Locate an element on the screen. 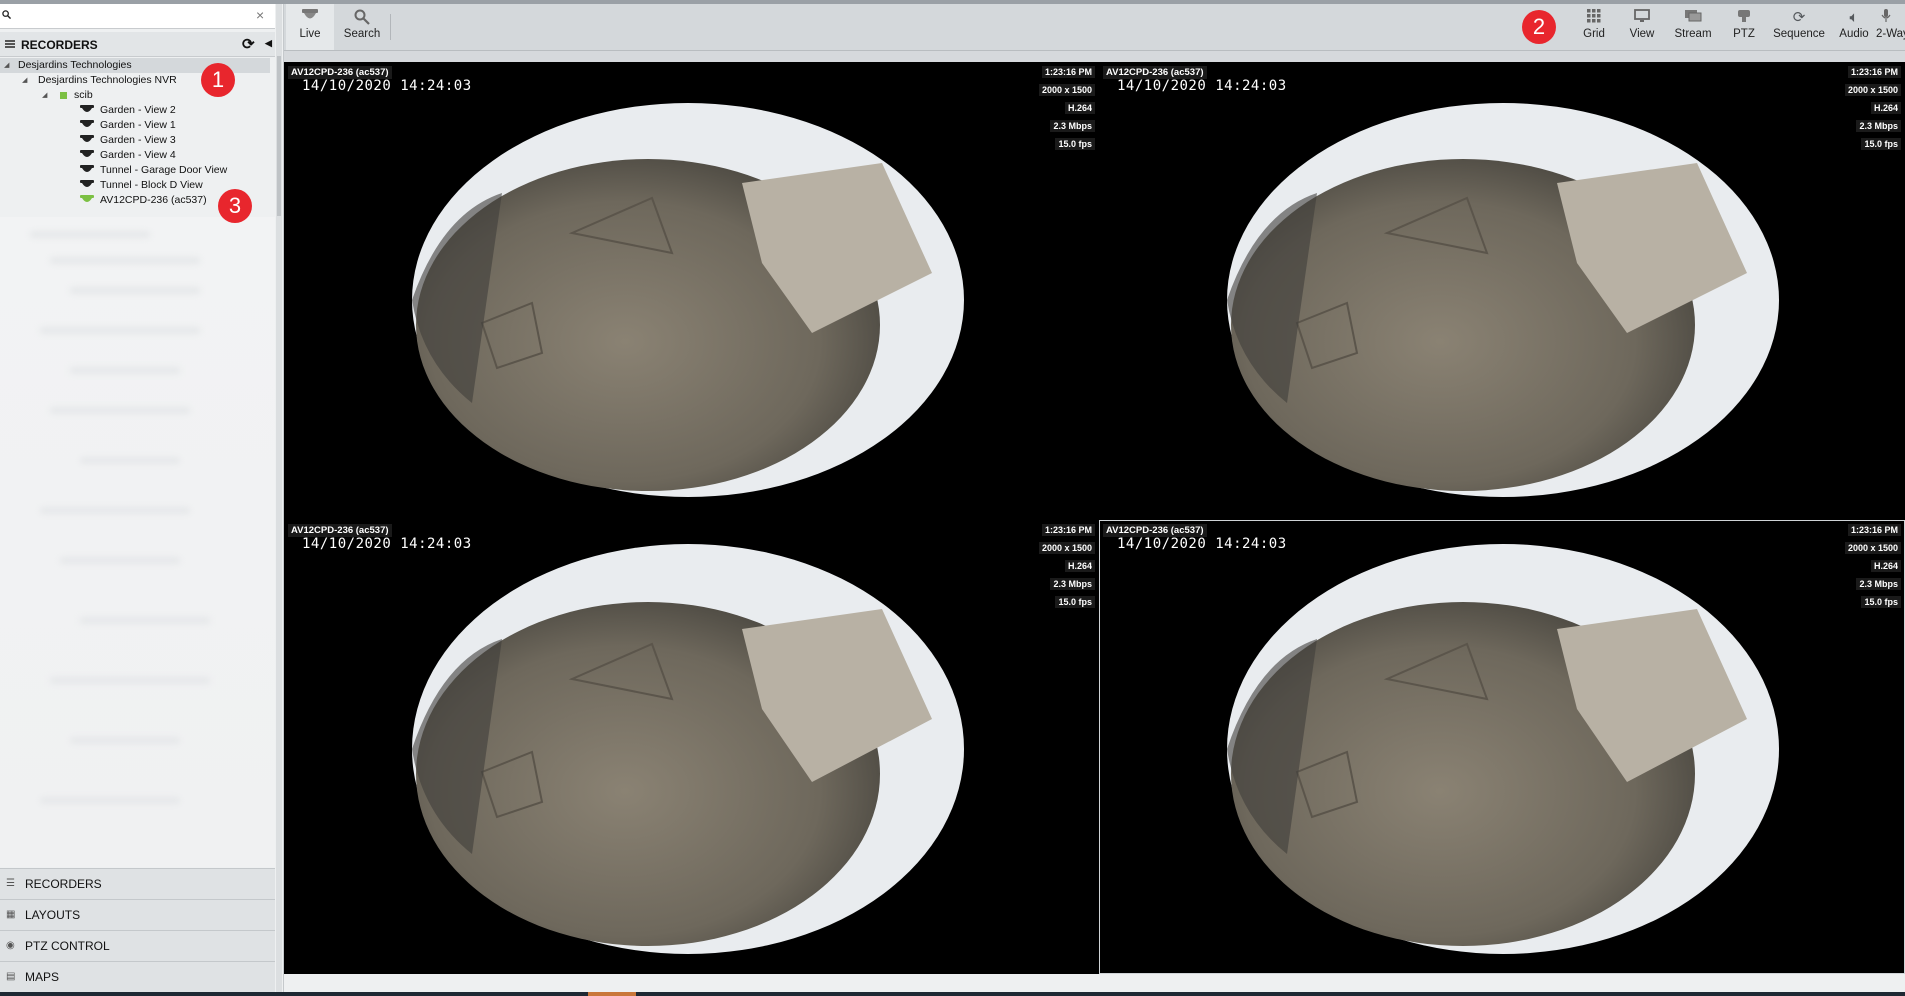  section-label: PTZ CONTROL is located at coordinates (67, 946).